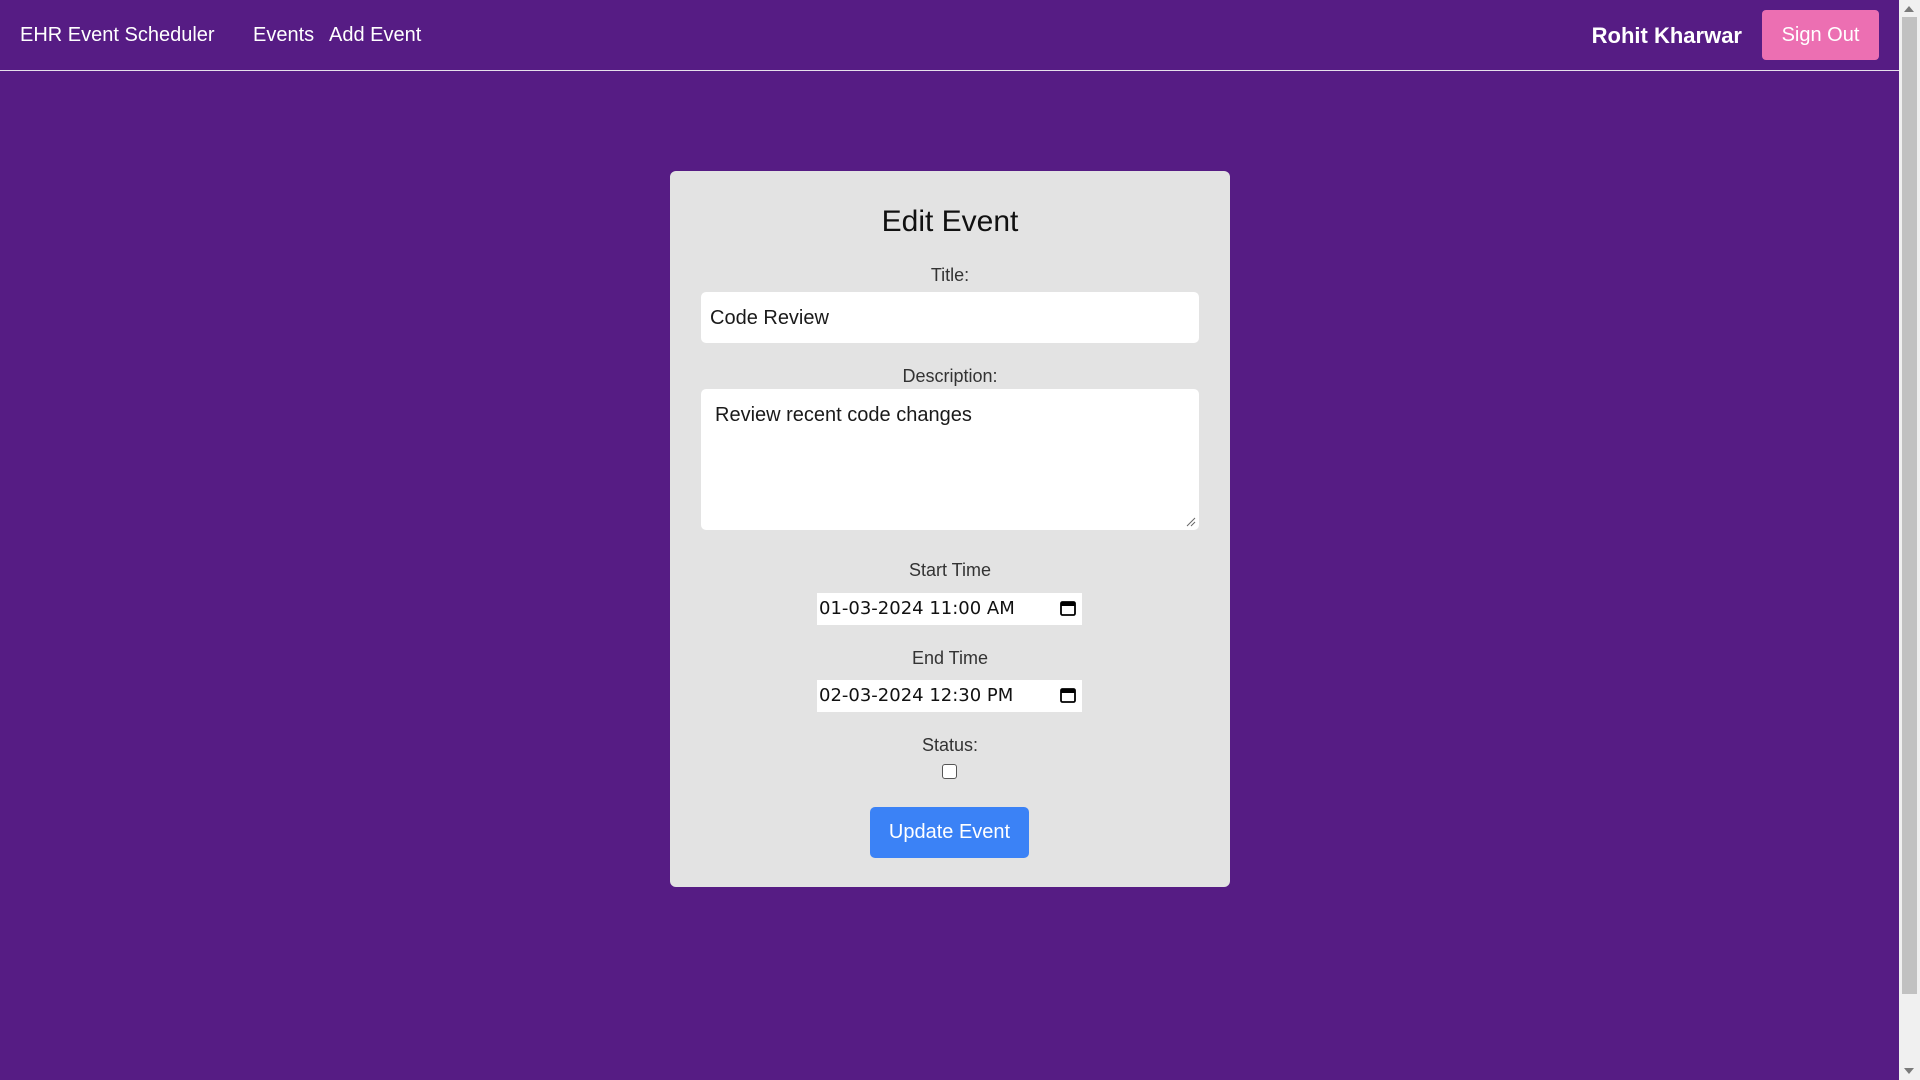 The width and height of the screenshot is (1920, 1080). Describe the element at coordinates (950, 570) in the screenshot. I see `start-time-label: Start Time` at that location.